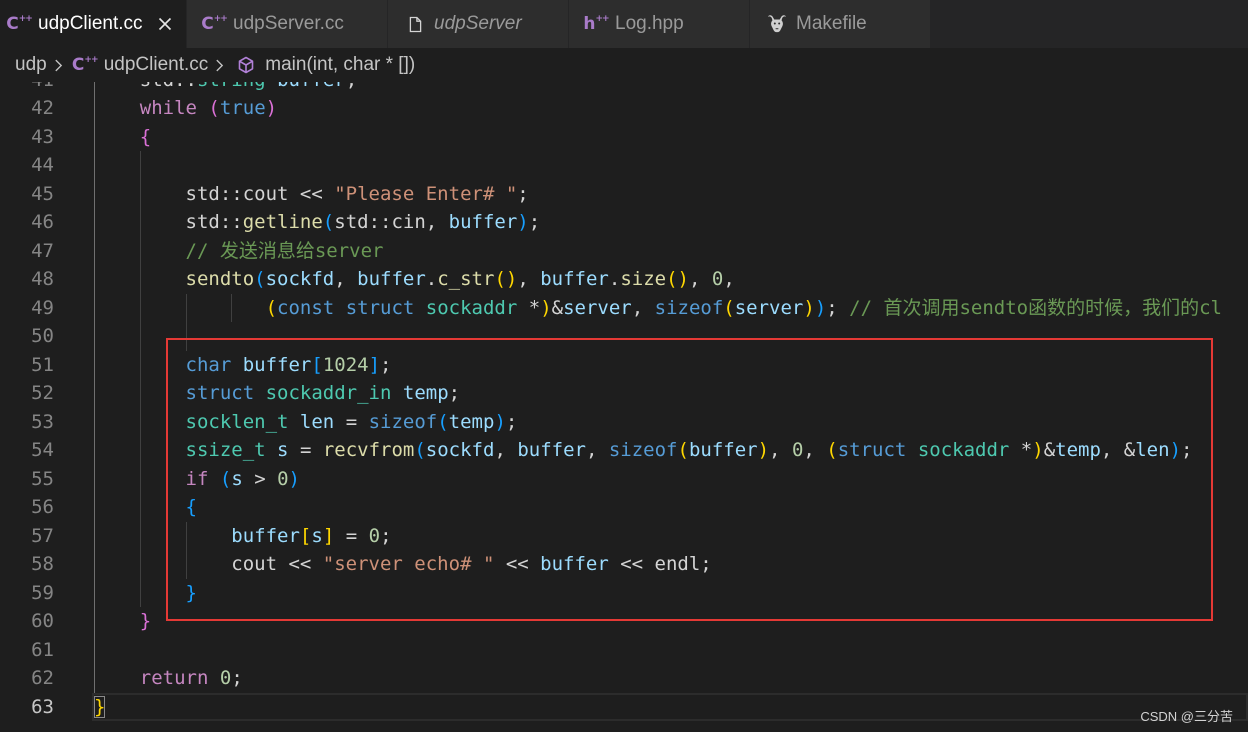 The width and height of the screenshot is (1248, 732). What do you see at coordinates (391, 222) in the screenshot?
I see `code-text: std::cin,` at bounding box center [391, 222].